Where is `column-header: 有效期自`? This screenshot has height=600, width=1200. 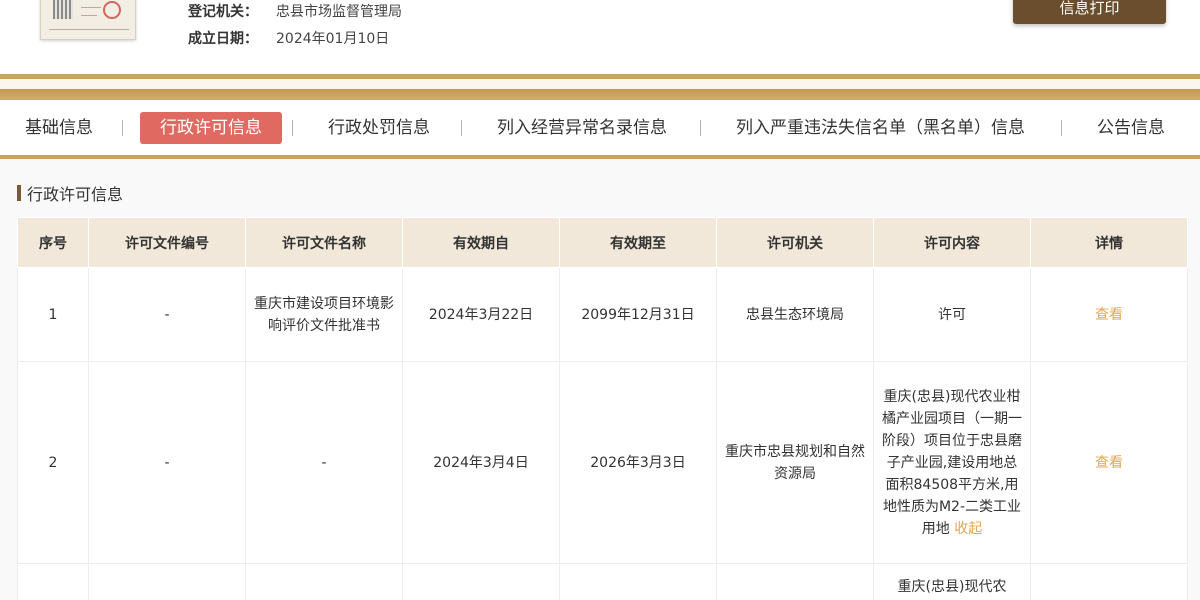
column-header: 有效期自 is located at coordinates (481, 242).